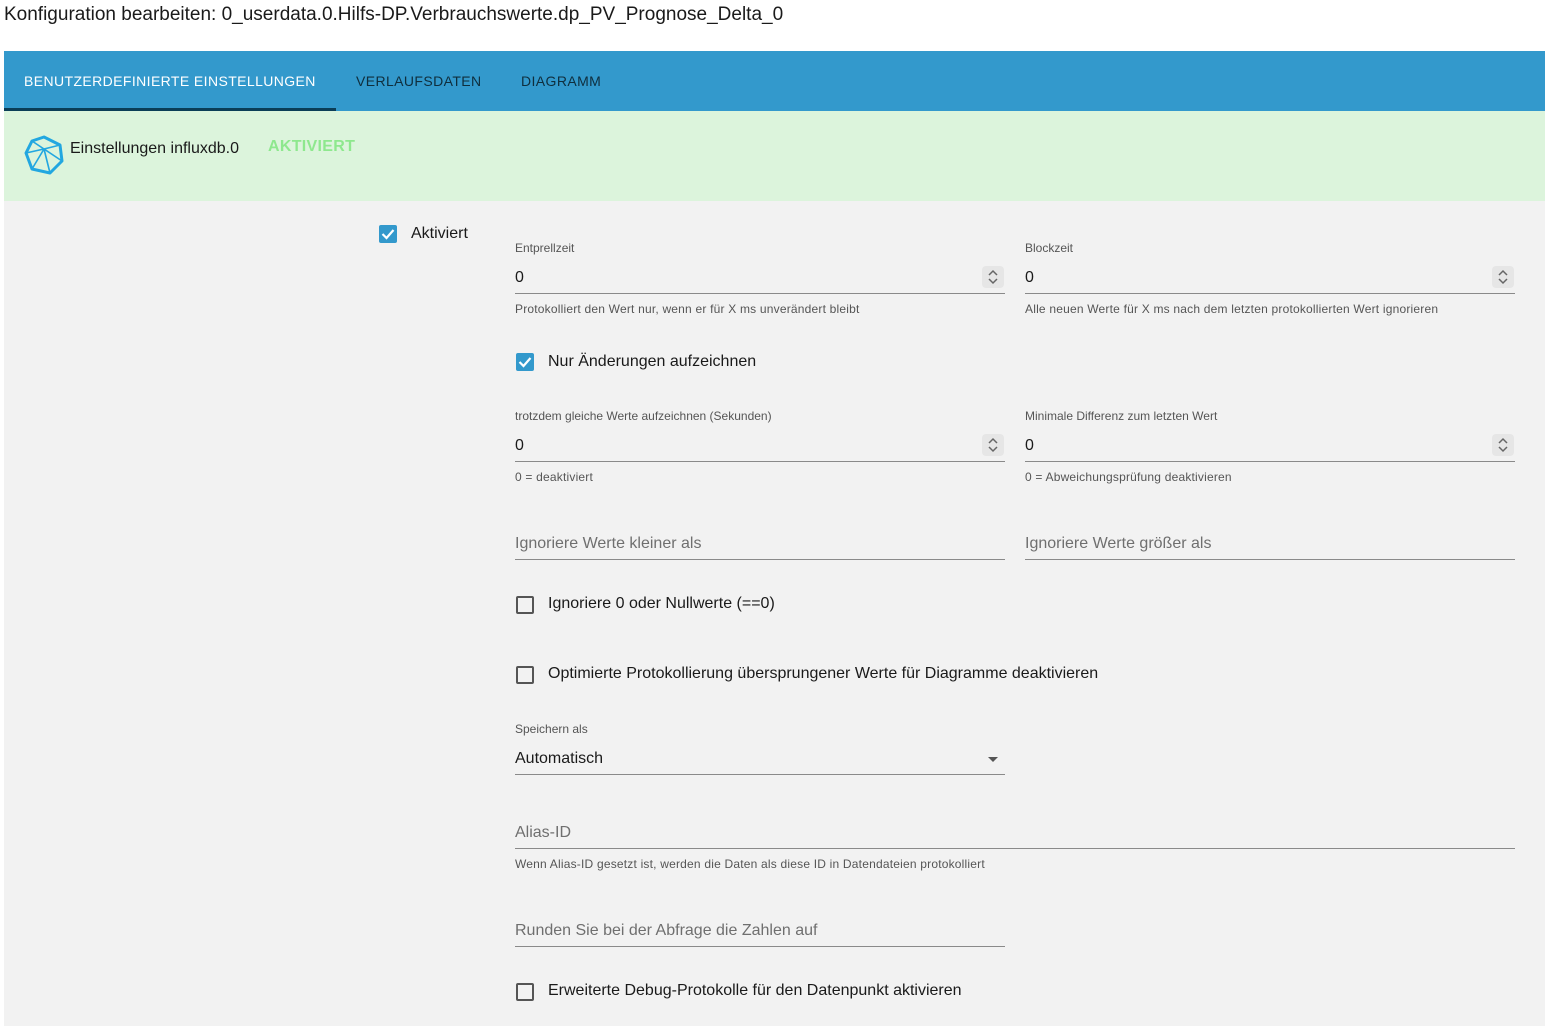 The width and height of the screenshot is (1545, 1026). I want to click on min-diff-label: Minimale Differenz zum letzten Wert, so click(1121, 416).